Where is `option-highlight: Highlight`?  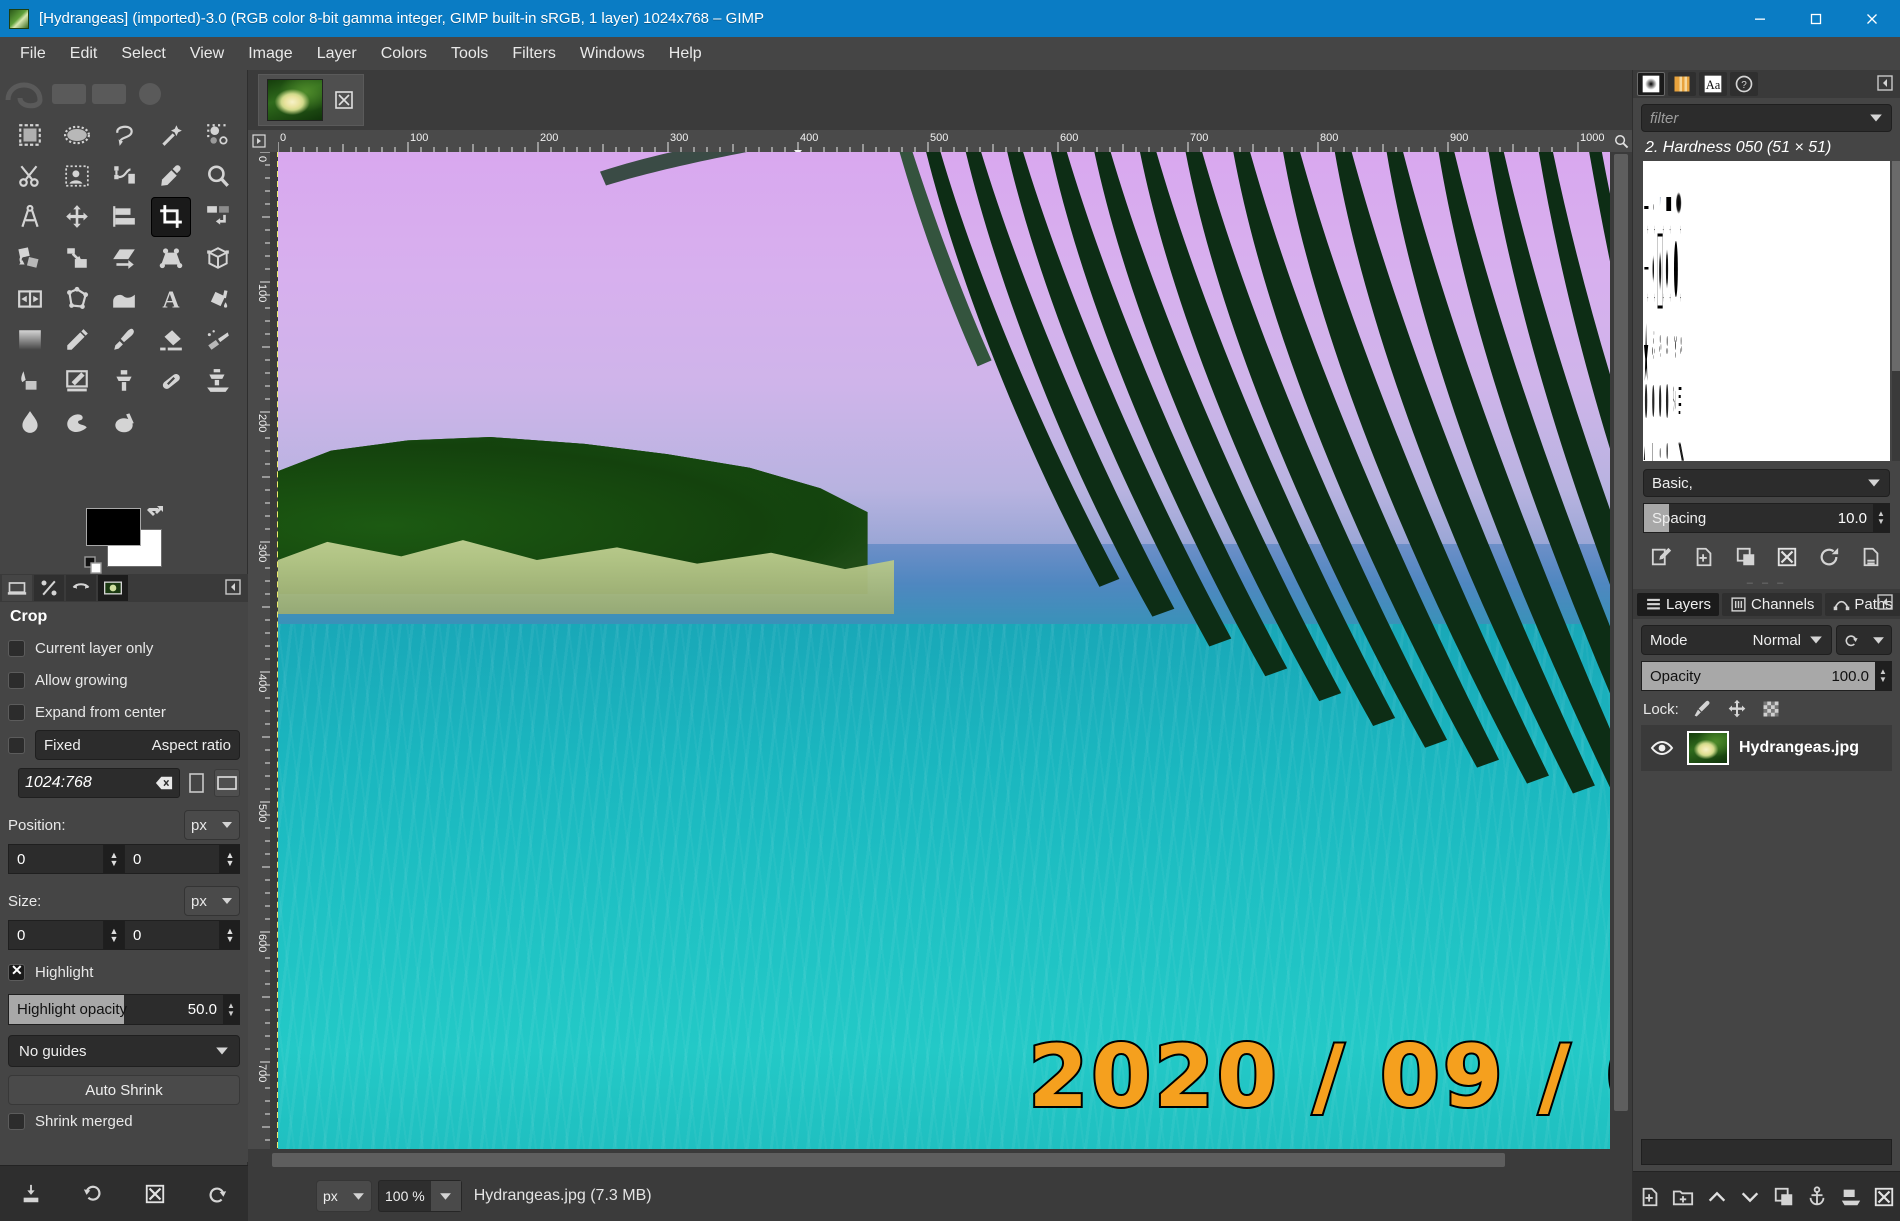
option-highlight: Highlight is located at coordinates (124, 972).